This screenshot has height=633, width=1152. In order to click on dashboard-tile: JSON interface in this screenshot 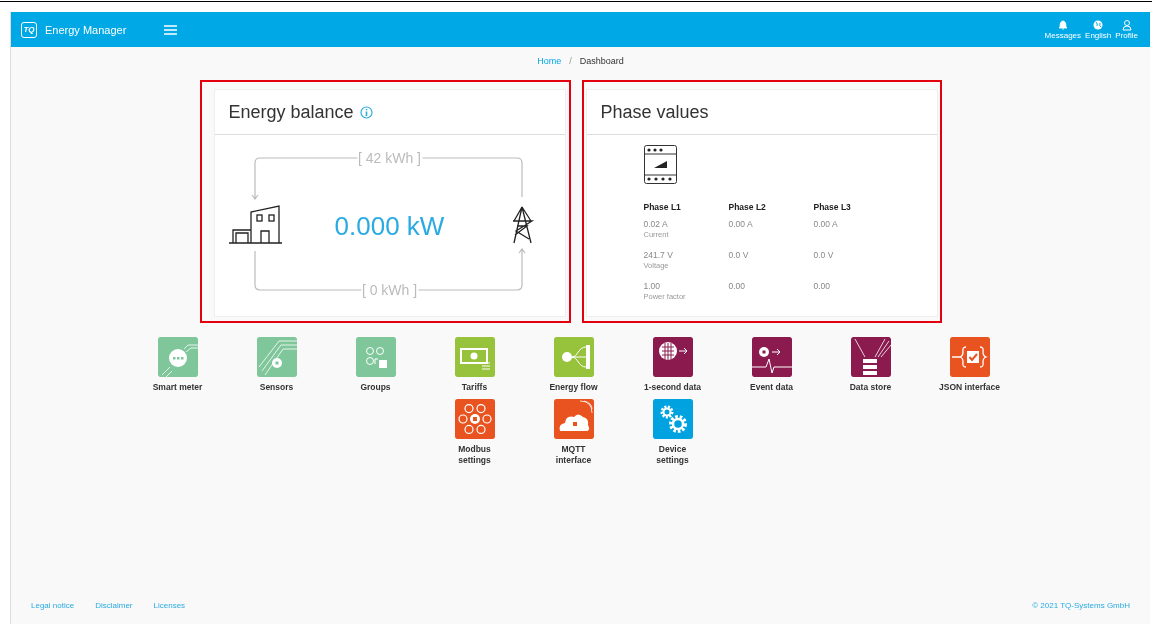, I will do `click(969, 368)`.